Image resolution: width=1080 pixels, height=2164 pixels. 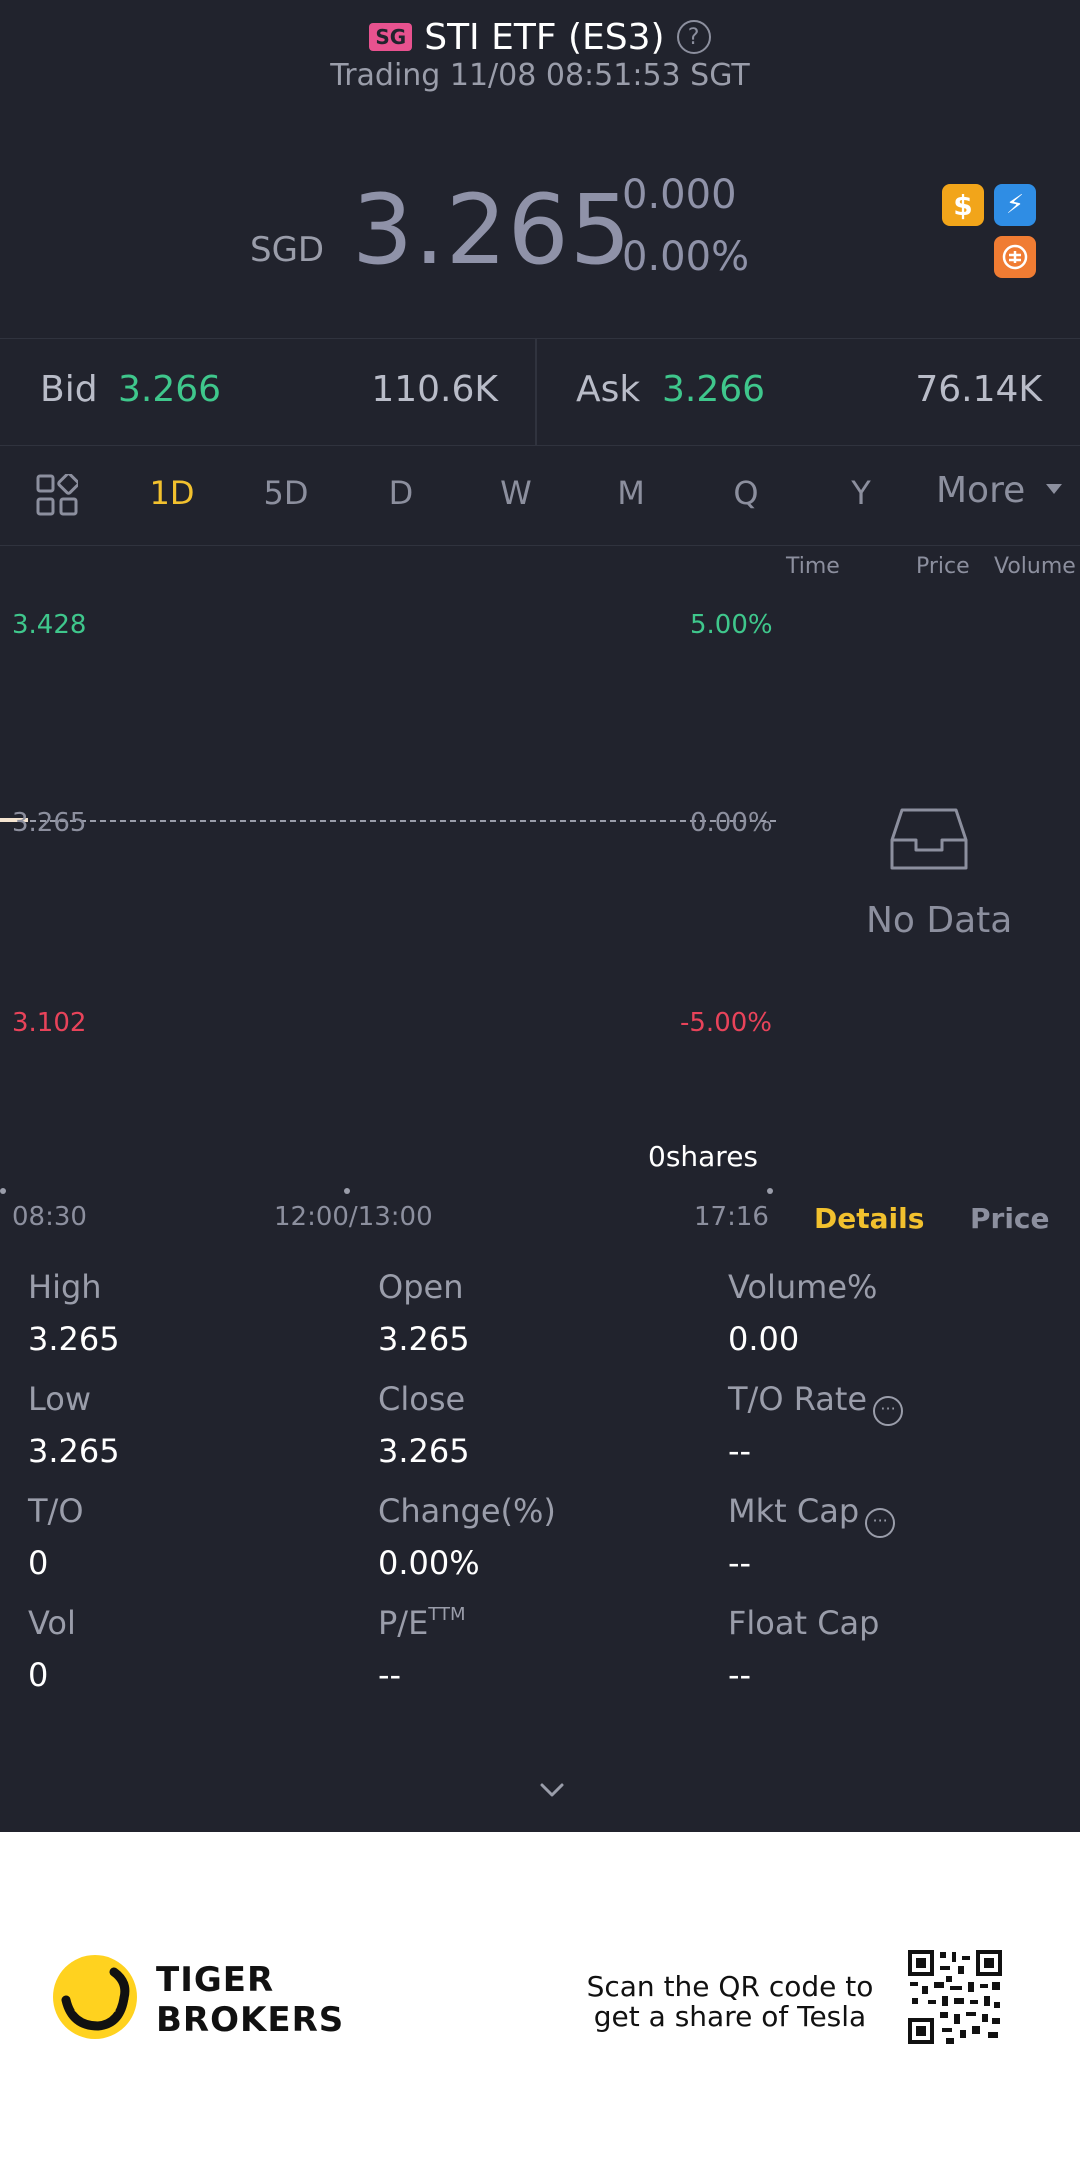 What do you see at coordinates (403, 1623) in the screenshot?
I see `stat-pe-label: P/E` at bounding box center [403, 1623].